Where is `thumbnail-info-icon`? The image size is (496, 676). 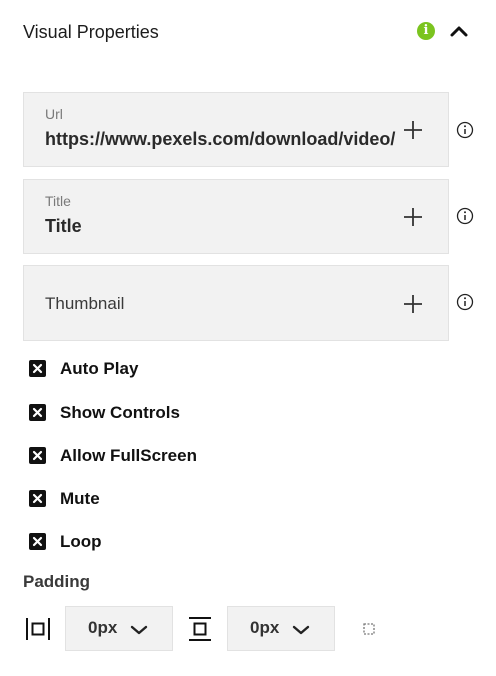 thumbnail-info-icon is located at coordinates (465, 302).